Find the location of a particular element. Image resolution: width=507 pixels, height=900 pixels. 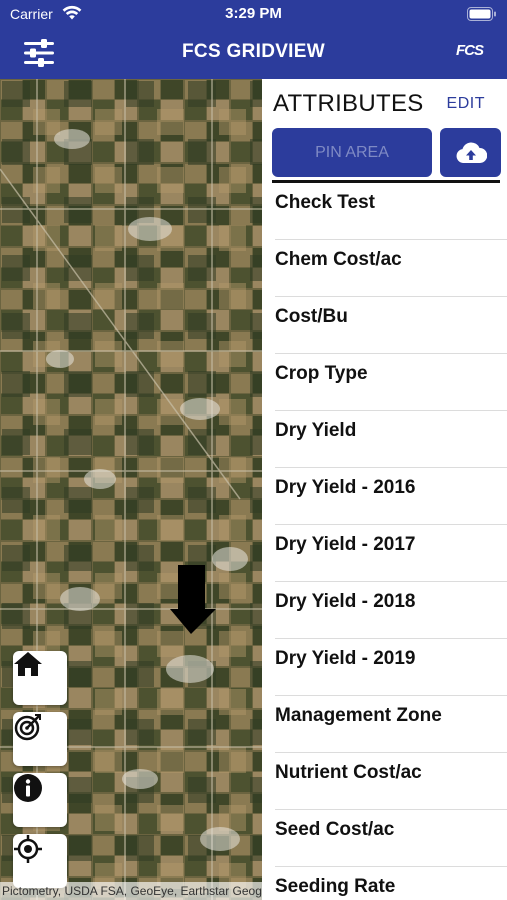

attribute-label: Check Test is located at coordinates (325, 202).